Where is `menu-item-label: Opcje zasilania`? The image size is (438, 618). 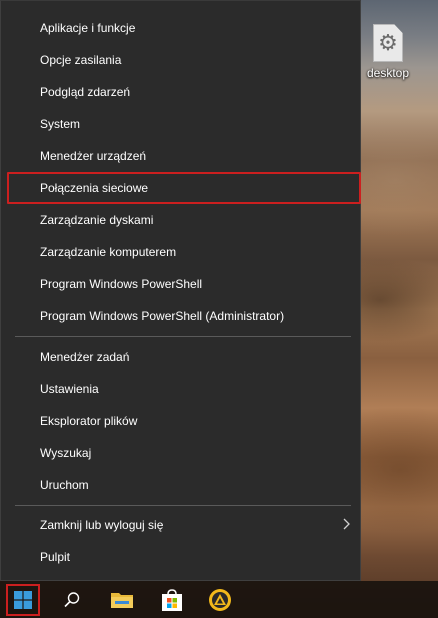 menu-item-label: Opcje zasilania is located at coordinates (81, 60).